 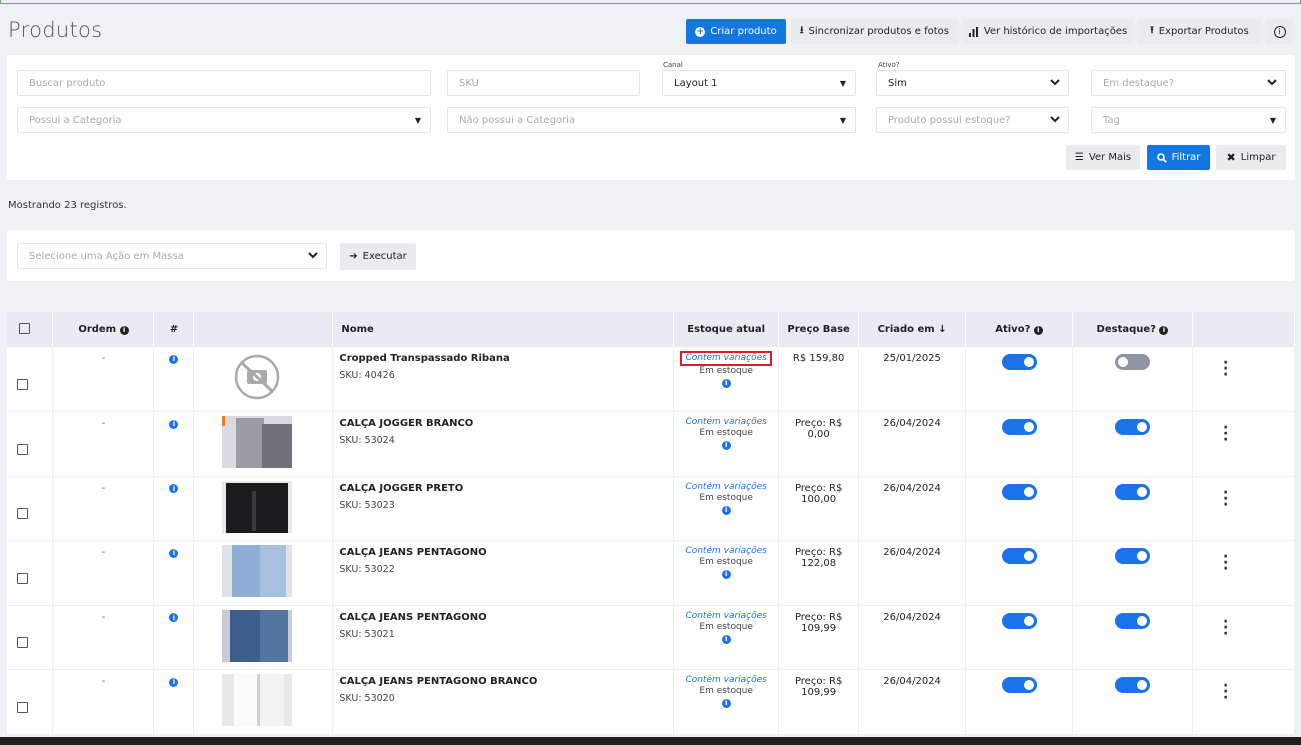 What do you see at coordinates (1188, 120) in the screenshot?
I see `tag-select: Tag ▼` at bounding box center [1188, 120].